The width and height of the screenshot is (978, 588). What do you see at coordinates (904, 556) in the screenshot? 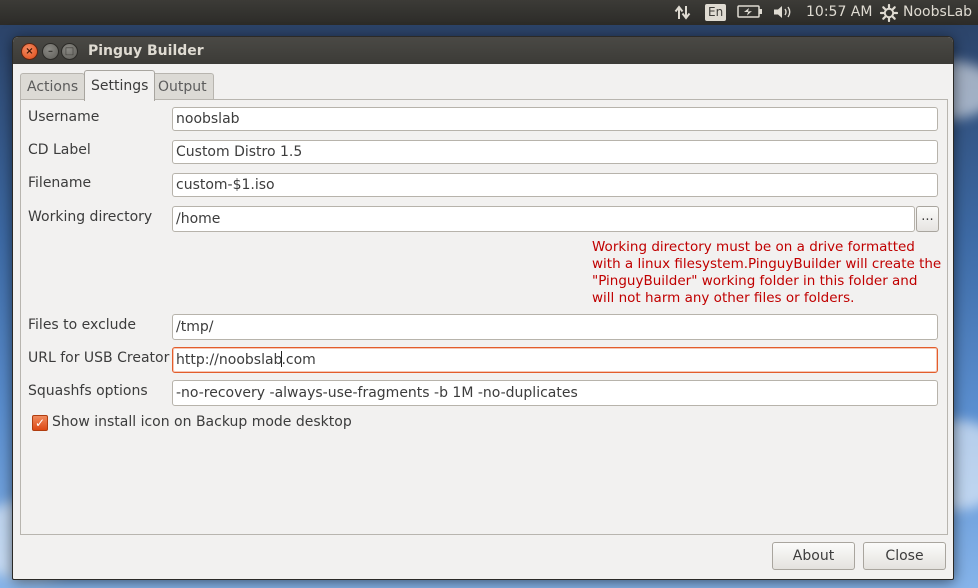
I see `close-button: Close` at bounding box center [904, 556].